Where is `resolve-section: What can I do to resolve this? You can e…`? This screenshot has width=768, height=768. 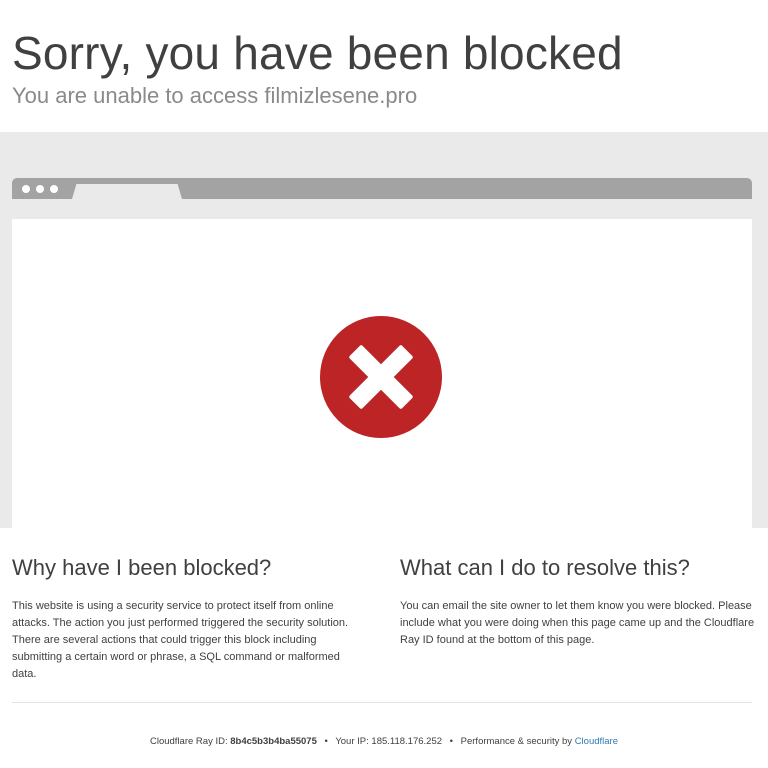 resolve-section: What can I do to resolve this? You can e… is located at coordinates (578, 588).